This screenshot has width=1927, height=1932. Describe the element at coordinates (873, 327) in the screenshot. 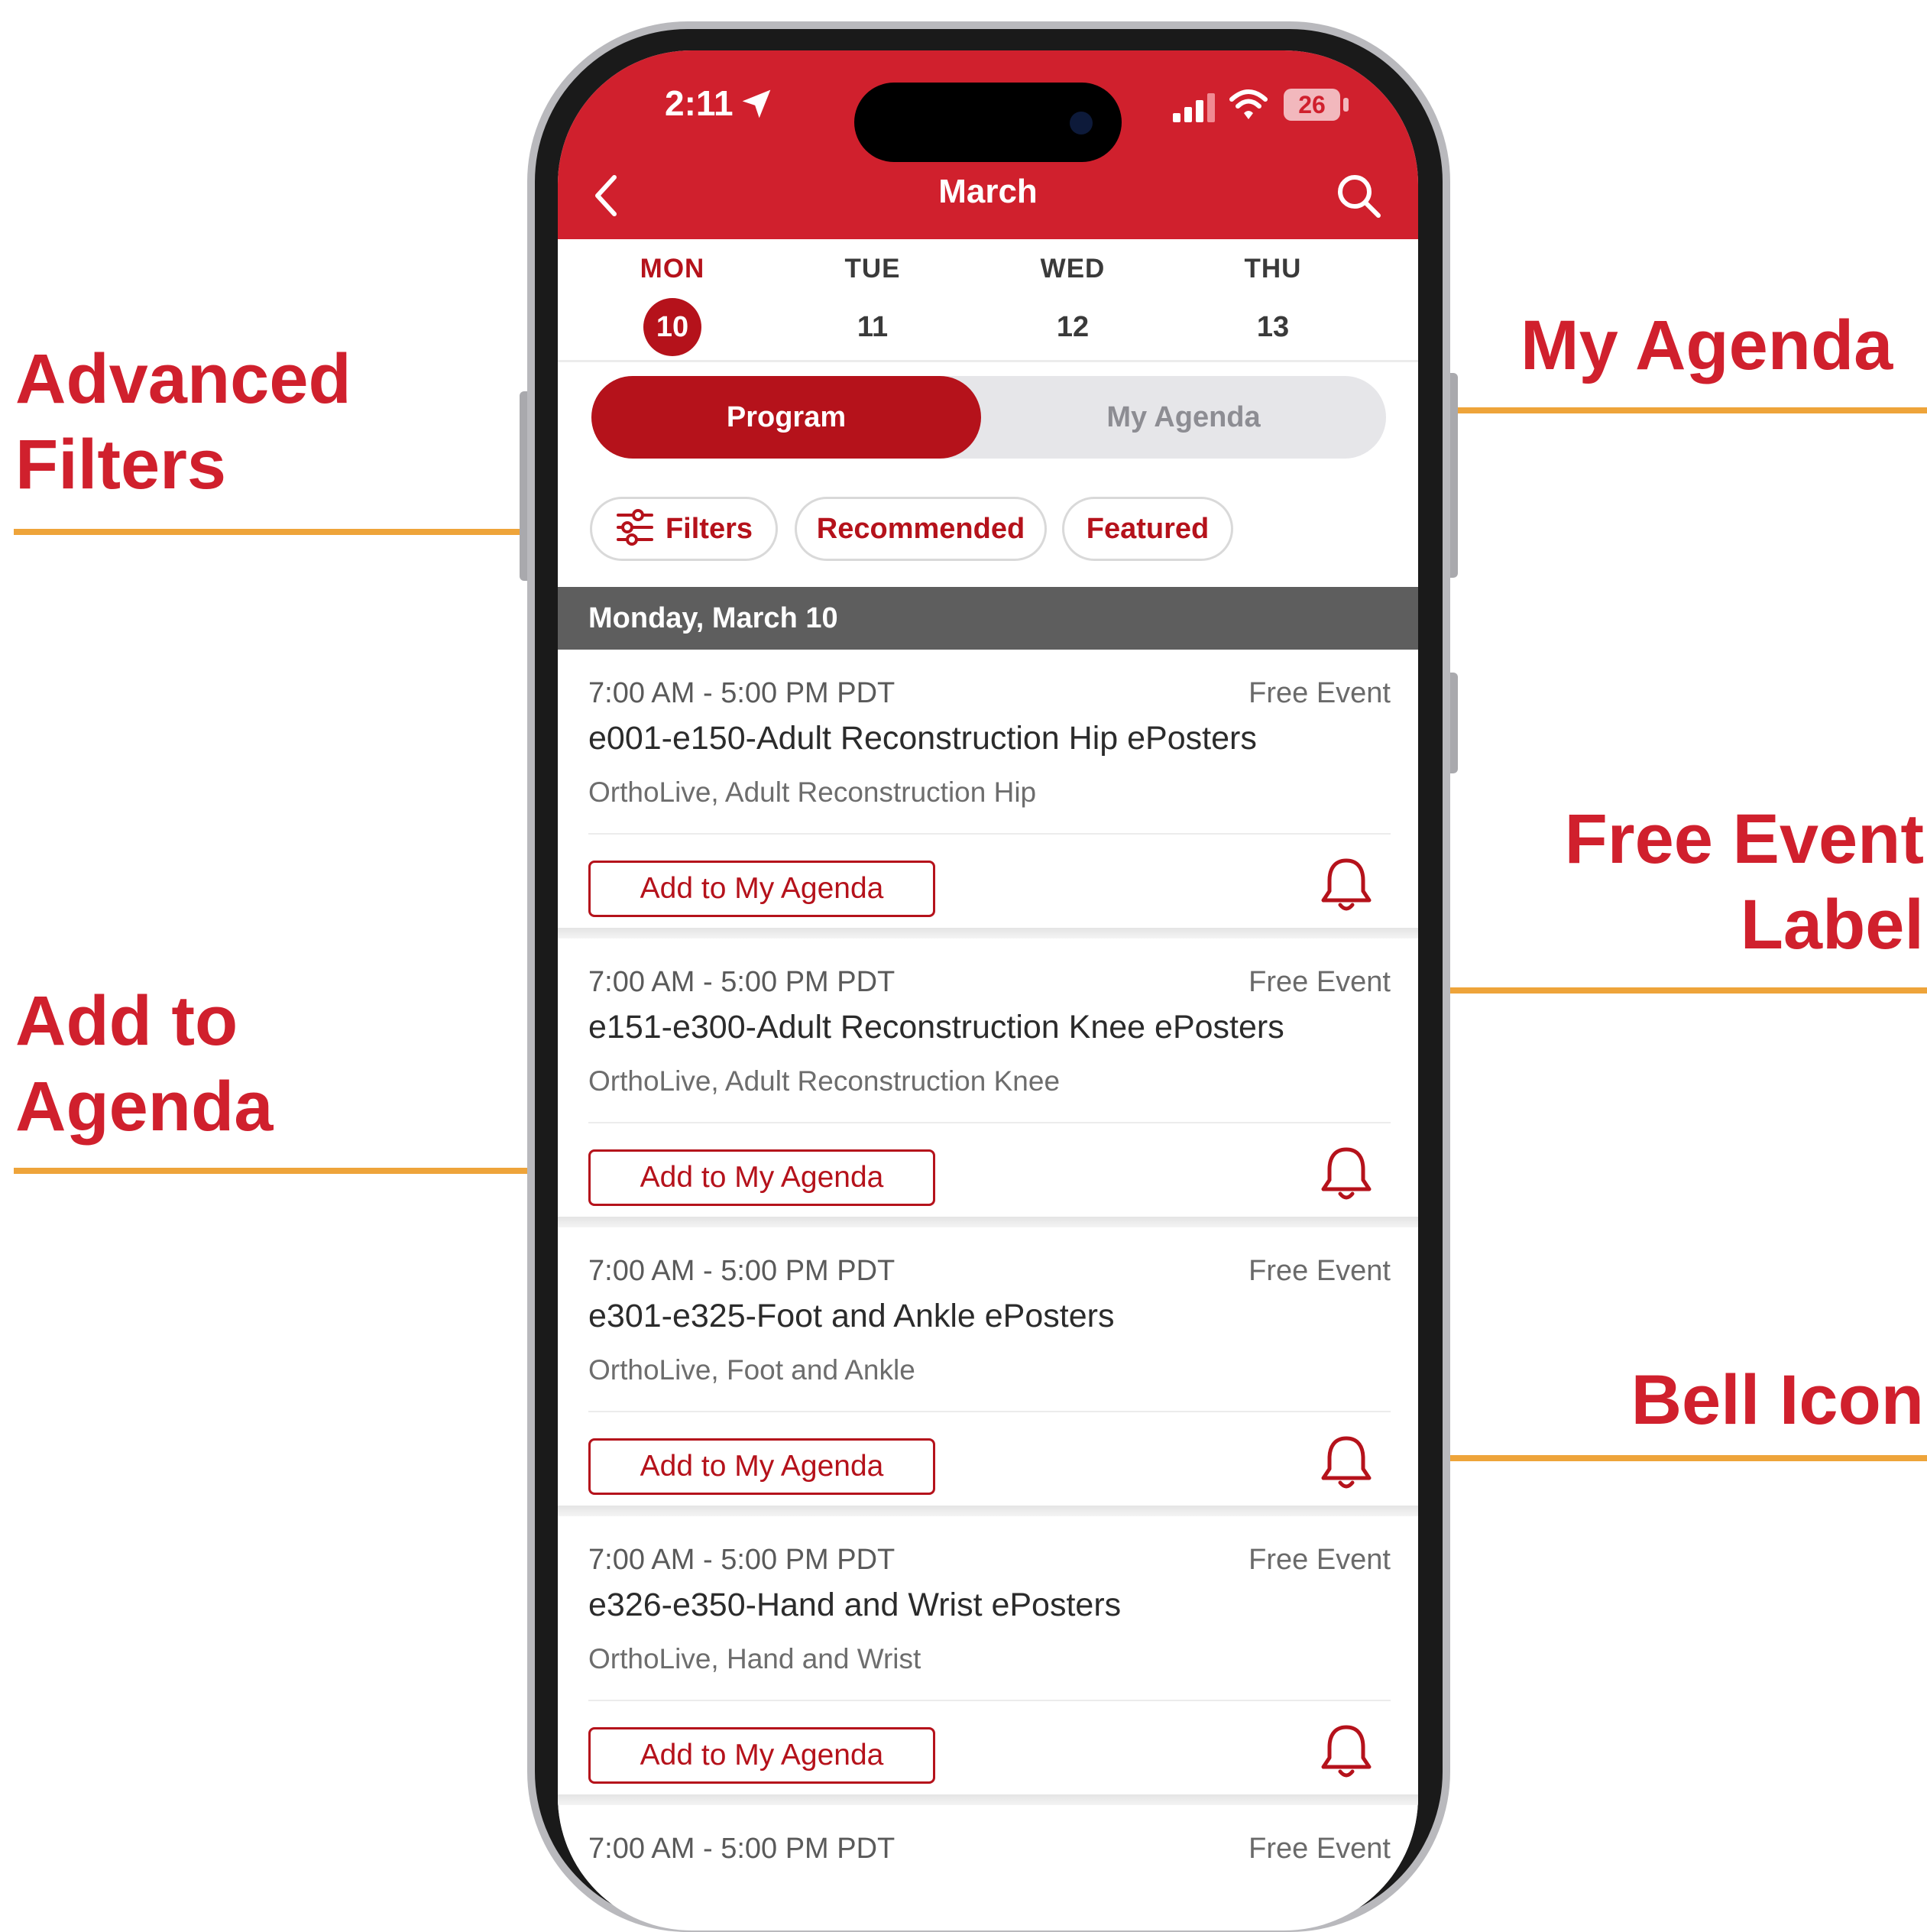

I see `day-number: 11` at that location.